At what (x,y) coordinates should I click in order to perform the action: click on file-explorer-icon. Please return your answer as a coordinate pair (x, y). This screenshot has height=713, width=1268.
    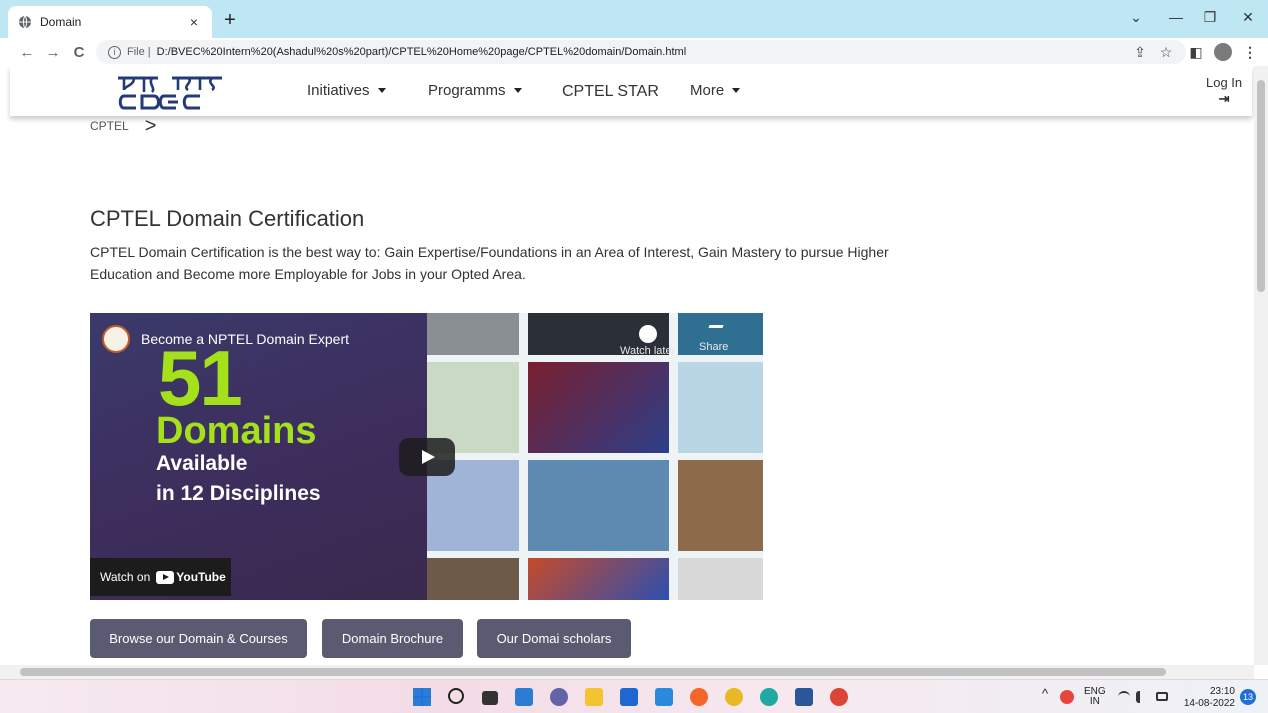
    Looking at the image, I should click on (594, 697).